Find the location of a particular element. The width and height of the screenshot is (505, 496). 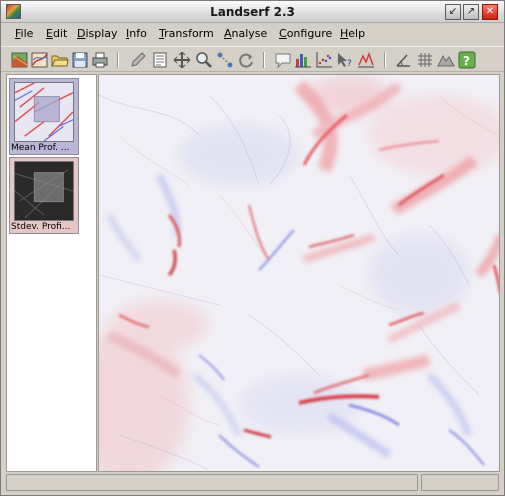

title-bar: Landserf 2.3 ↙ ↗ ✕ is located at coordinates (252, 12).